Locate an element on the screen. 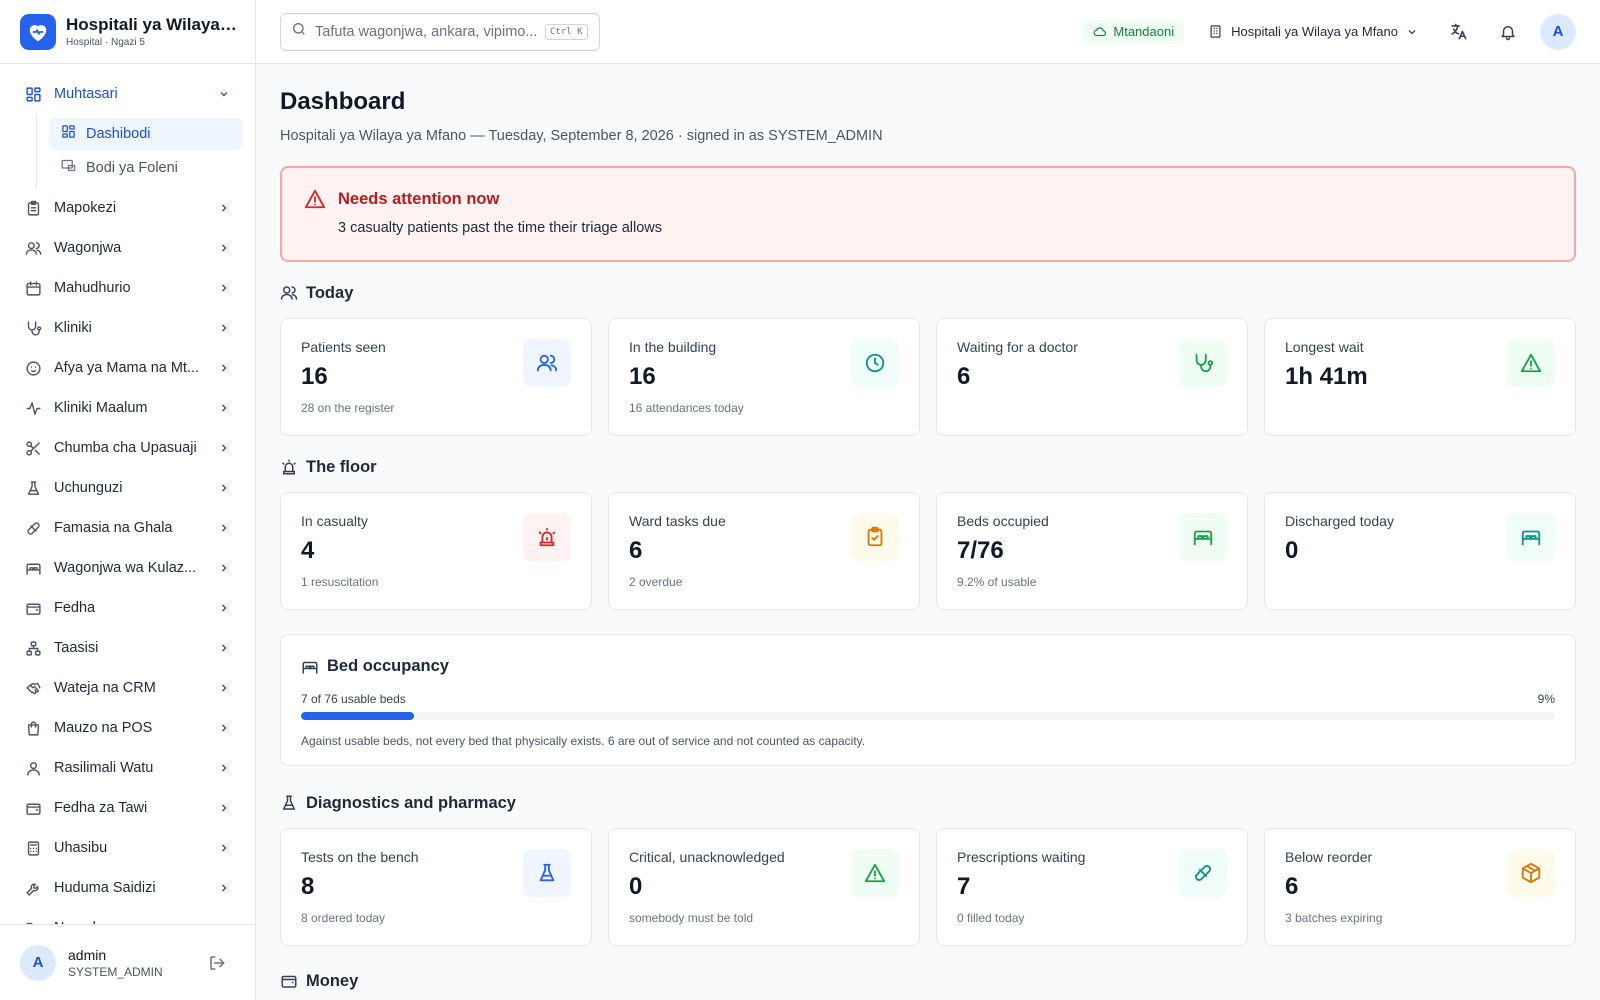  activity-icon is located at coordinates (33, 408).